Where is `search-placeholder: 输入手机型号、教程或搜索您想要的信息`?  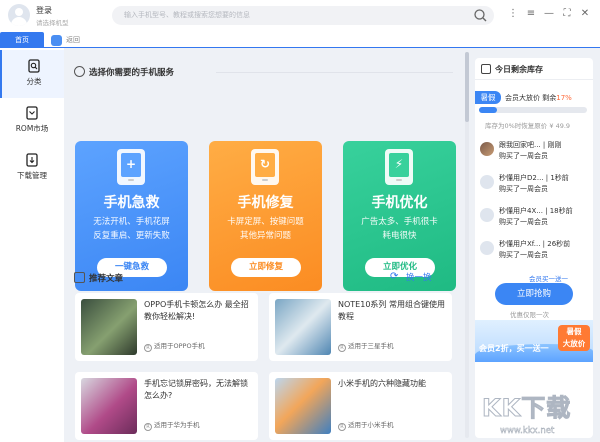 search-placeholder: 输入手机型号、教程或搜索您想要的信息 is located at coordinates (187, 15).